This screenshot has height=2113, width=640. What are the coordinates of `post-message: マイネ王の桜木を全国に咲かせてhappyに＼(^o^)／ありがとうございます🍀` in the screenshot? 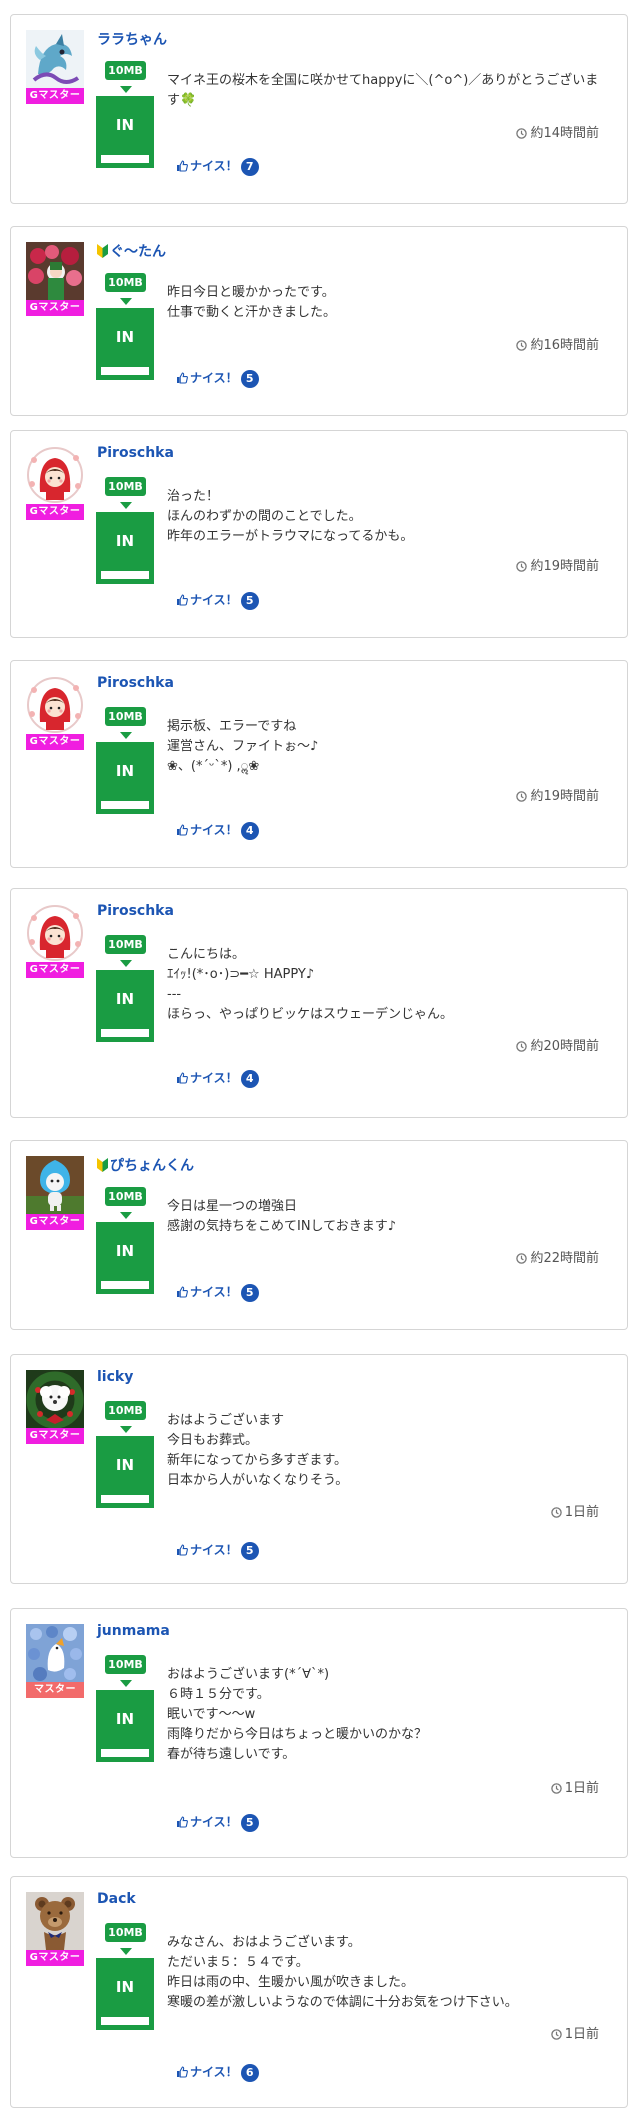 It's located at (383, 90).